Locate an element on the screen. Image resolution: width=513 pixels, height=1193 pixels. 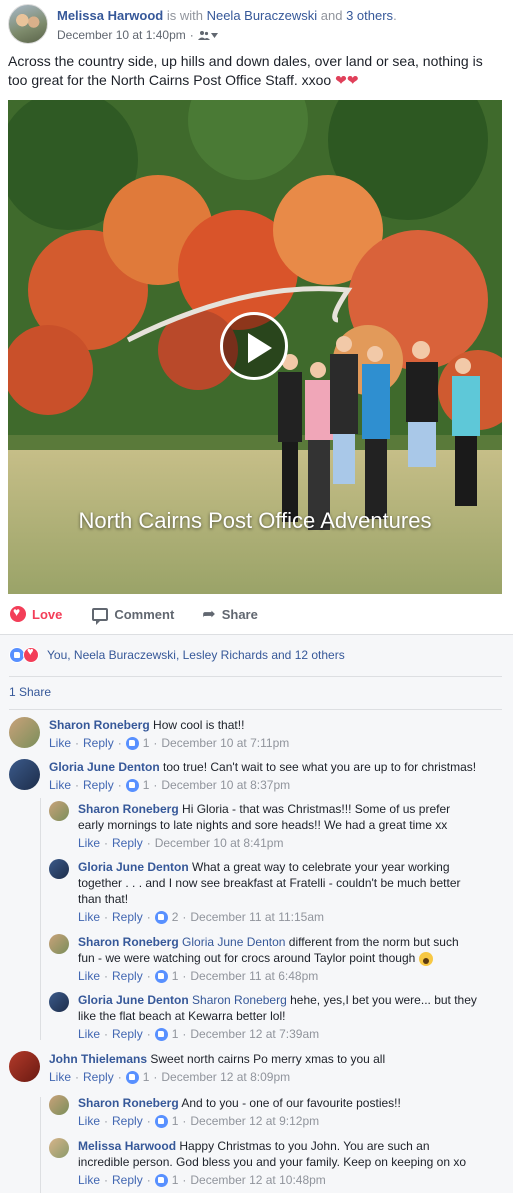
comment-meta: Like · Reply · 1 · December 12 at 9:12pm is located at coordinates (288, 1121).